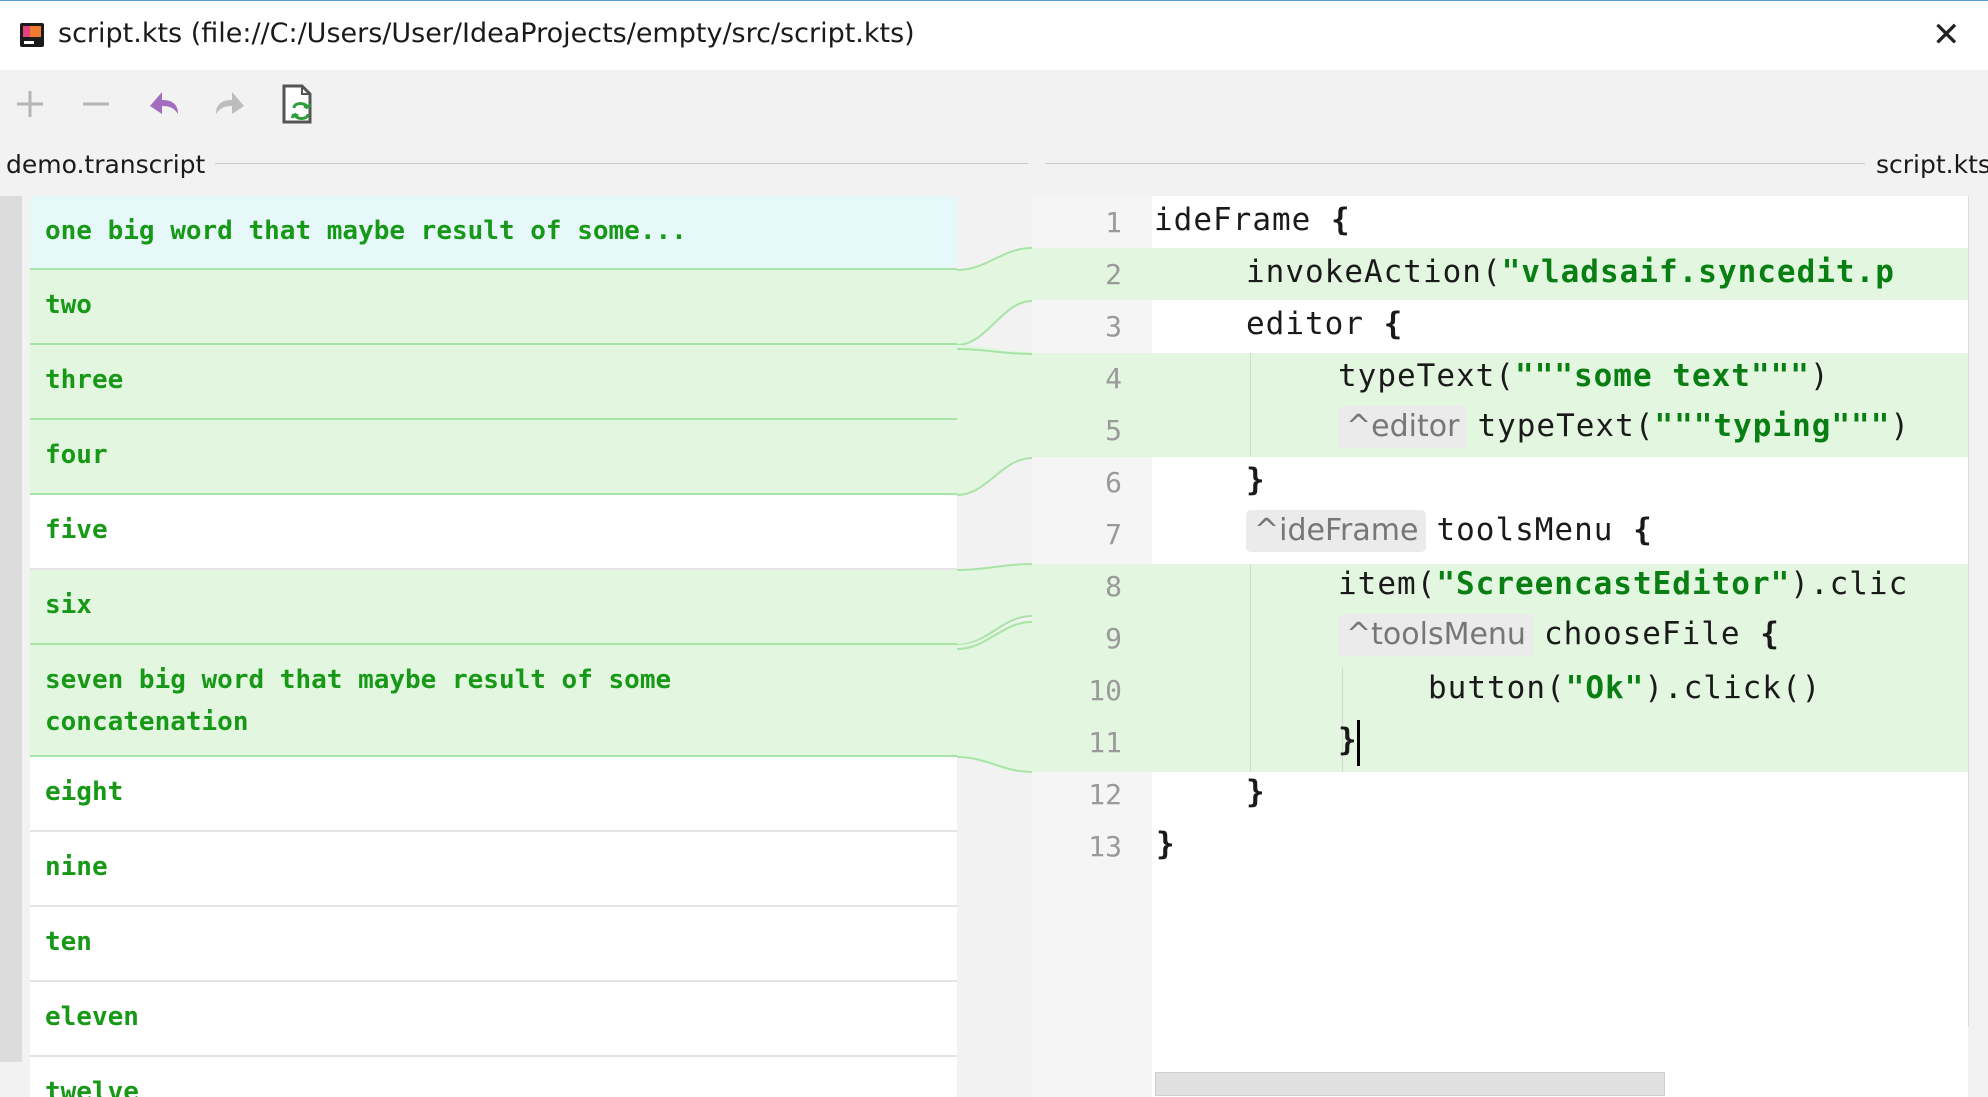  Describe the element at coordinates (493, 1019) in the screenshot. I see `transcript-item: eleven` at that location.